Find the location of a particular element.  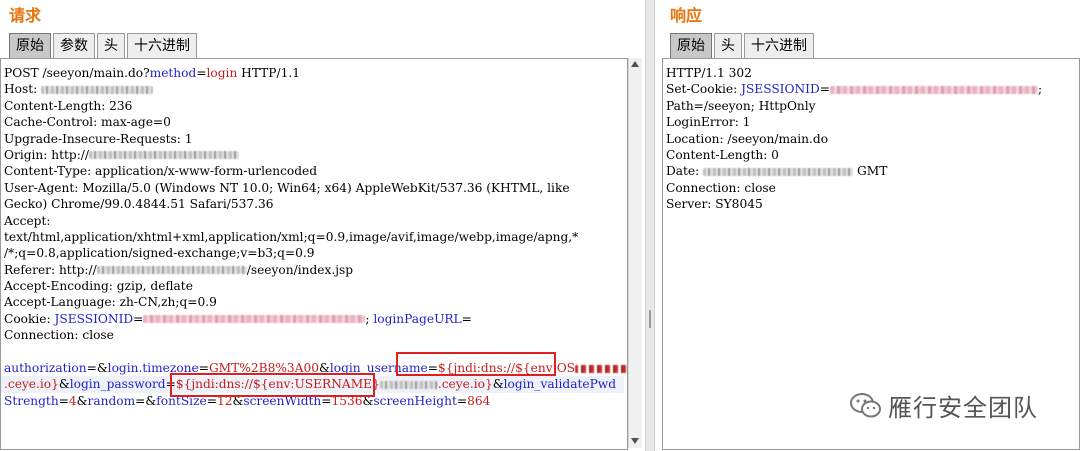

origin-header: Origin: http:// is located at coordinates (315, 155).